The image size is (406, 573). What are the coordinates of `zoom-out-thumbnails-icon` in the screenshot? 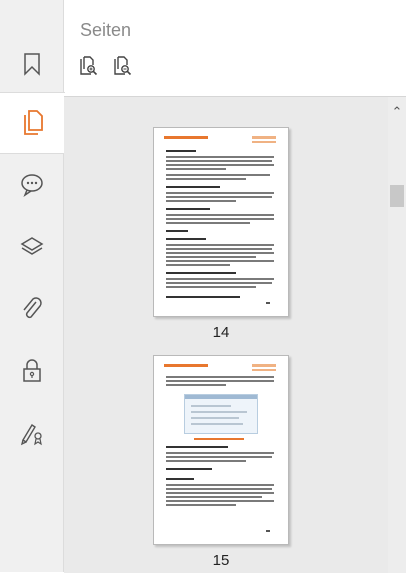 It's located at (123, 66).